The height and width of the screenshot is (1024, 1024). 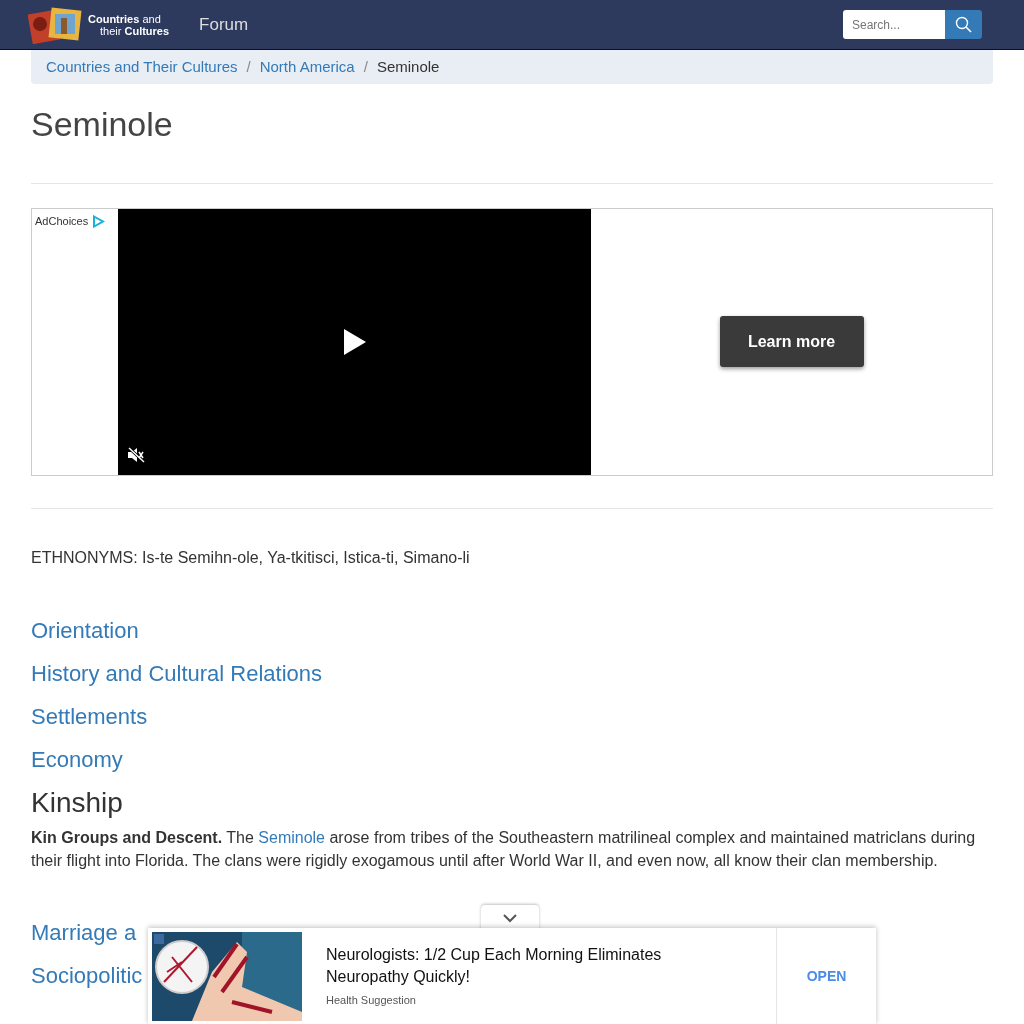 I want to click on chevron-down-icon, so click(x=510, y=917).